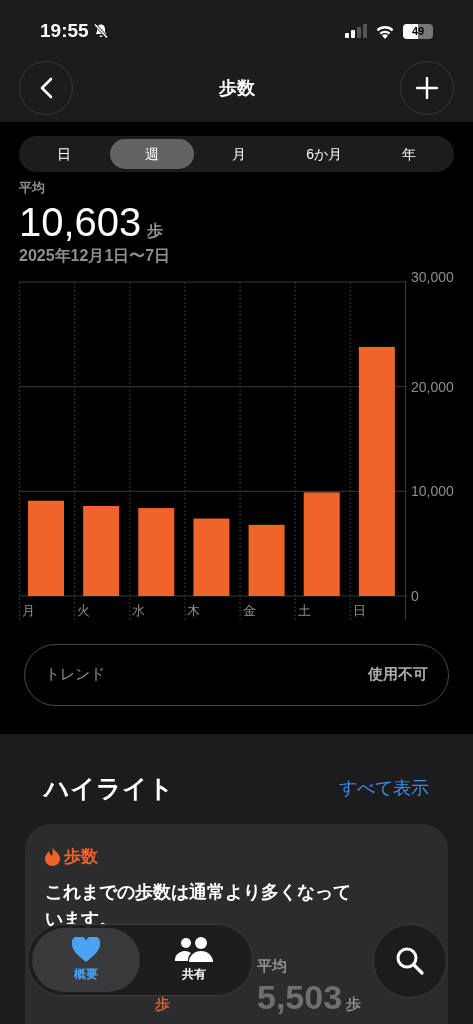 Image resolution: width=473 pixels, height=1024 pixels. I want to click on battery-level: 49, so click(418, 31).